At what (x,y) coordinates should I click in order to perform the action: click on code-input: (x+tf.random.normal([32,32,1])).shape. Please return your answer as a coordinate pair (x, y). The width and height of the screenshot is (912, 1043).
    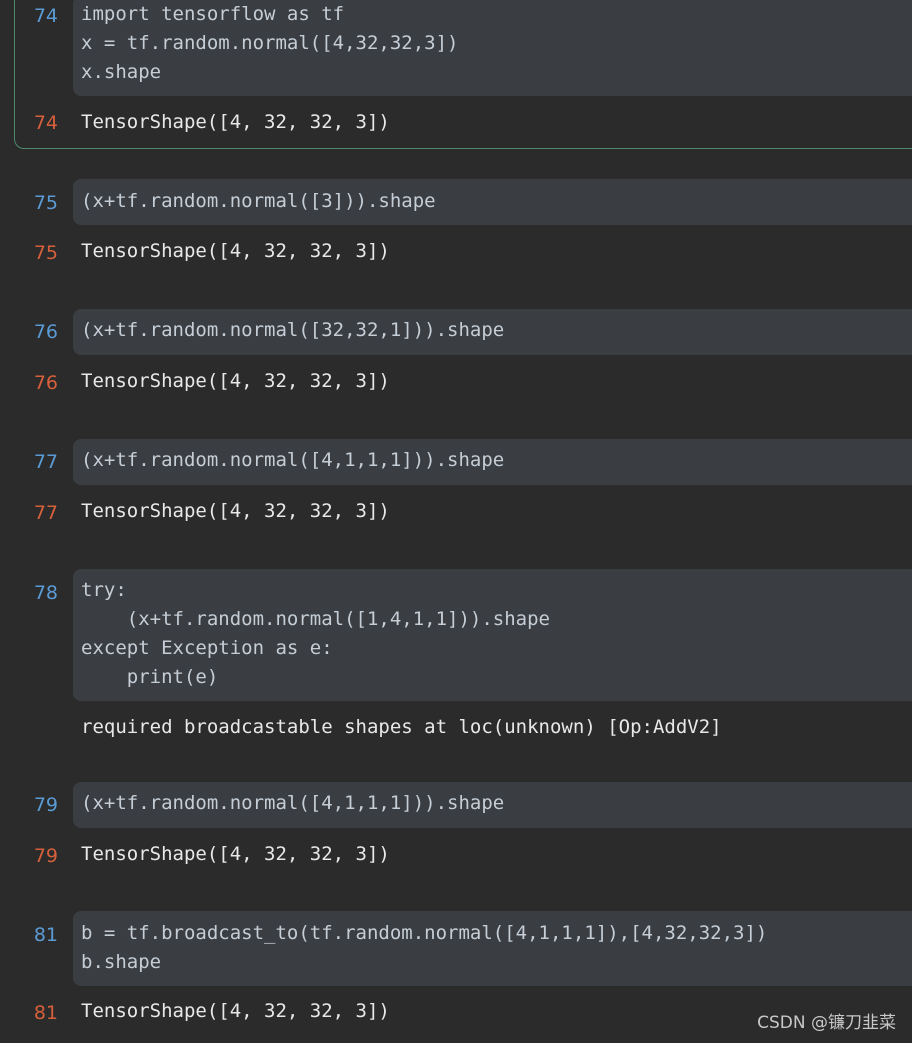
    Looking at the image, I should click on (292, 330).